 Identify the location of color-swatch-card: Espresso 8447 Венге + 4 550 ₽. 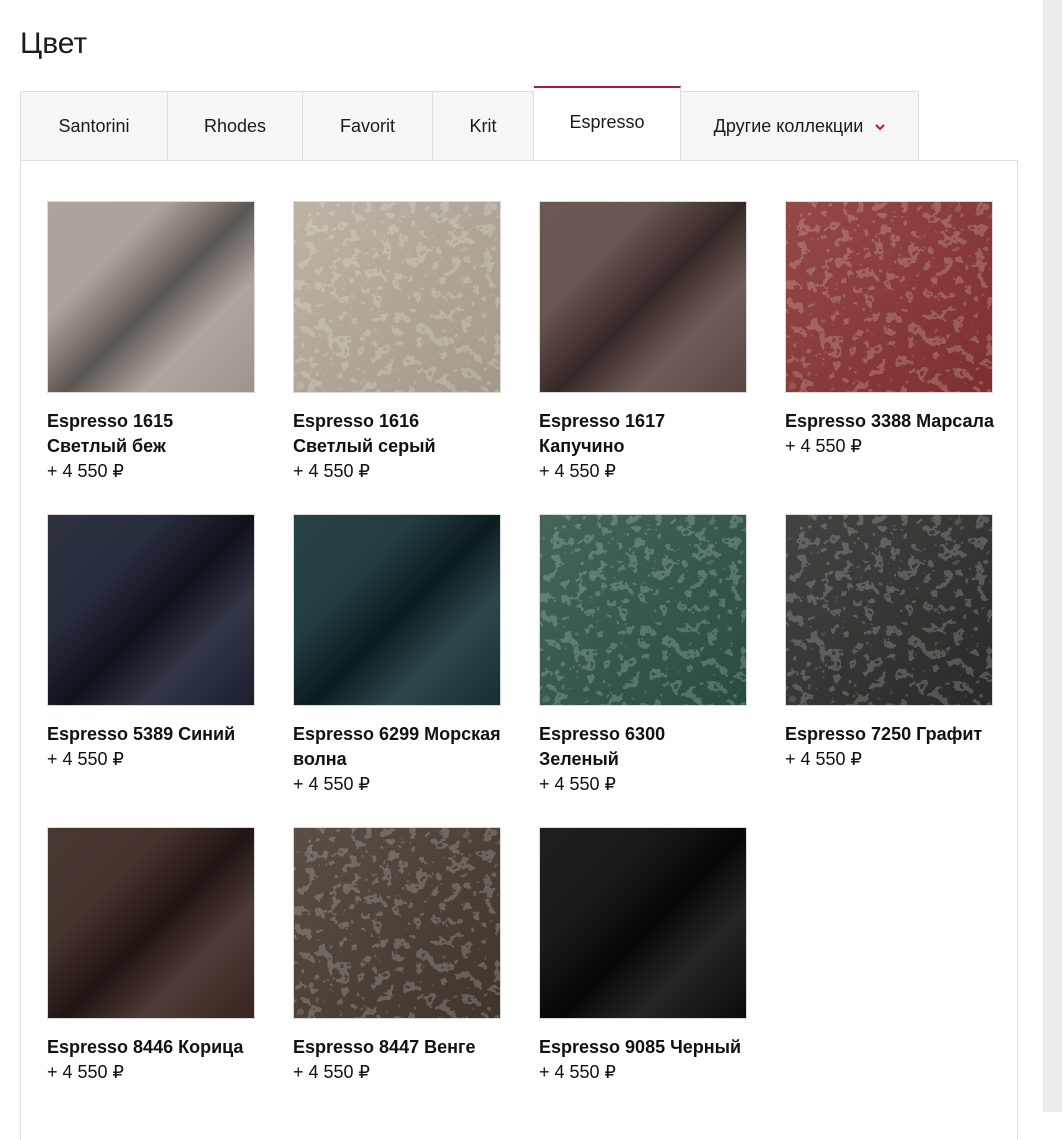
(397, 983).